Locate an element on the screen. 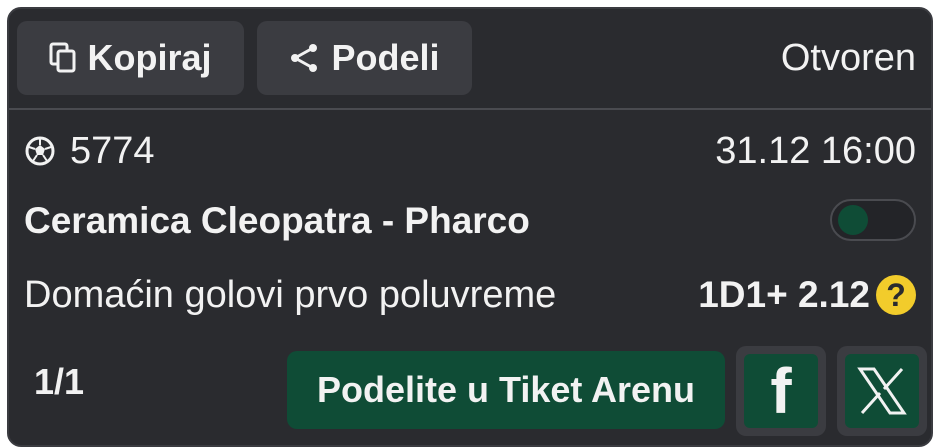 The width and height of the screenshot is (944, 447). event-id: 5774 is located at coordinates (112, 150).